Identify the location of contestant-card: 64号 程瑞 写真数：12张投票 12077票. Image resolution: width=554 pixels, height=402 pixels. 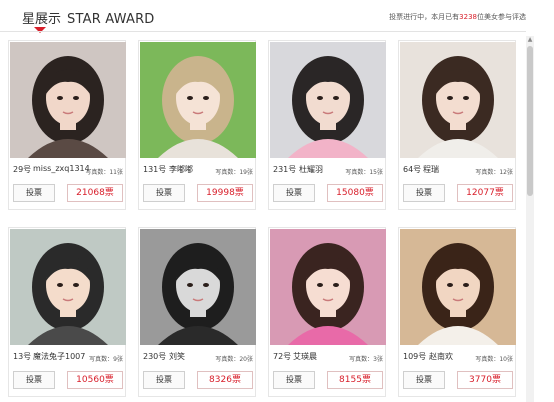
(457, 125).